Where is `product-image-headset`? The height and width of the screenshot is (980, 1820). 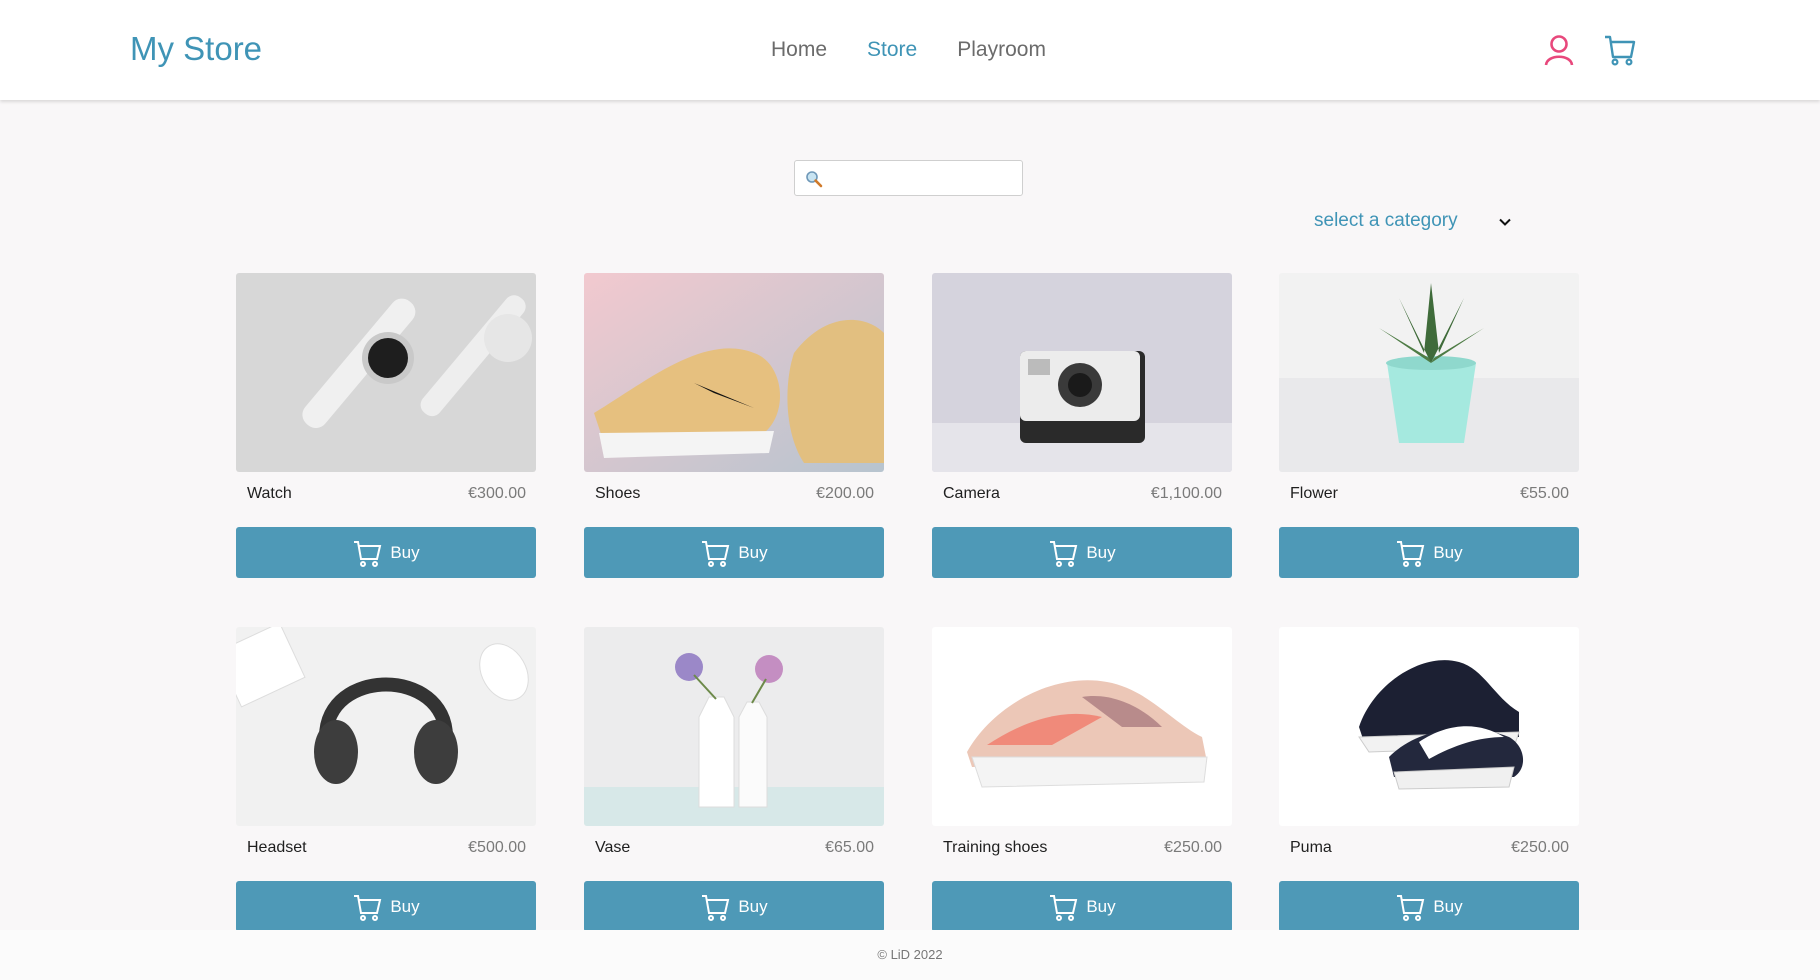
product-image-headset is located at coordinates (386, 726).